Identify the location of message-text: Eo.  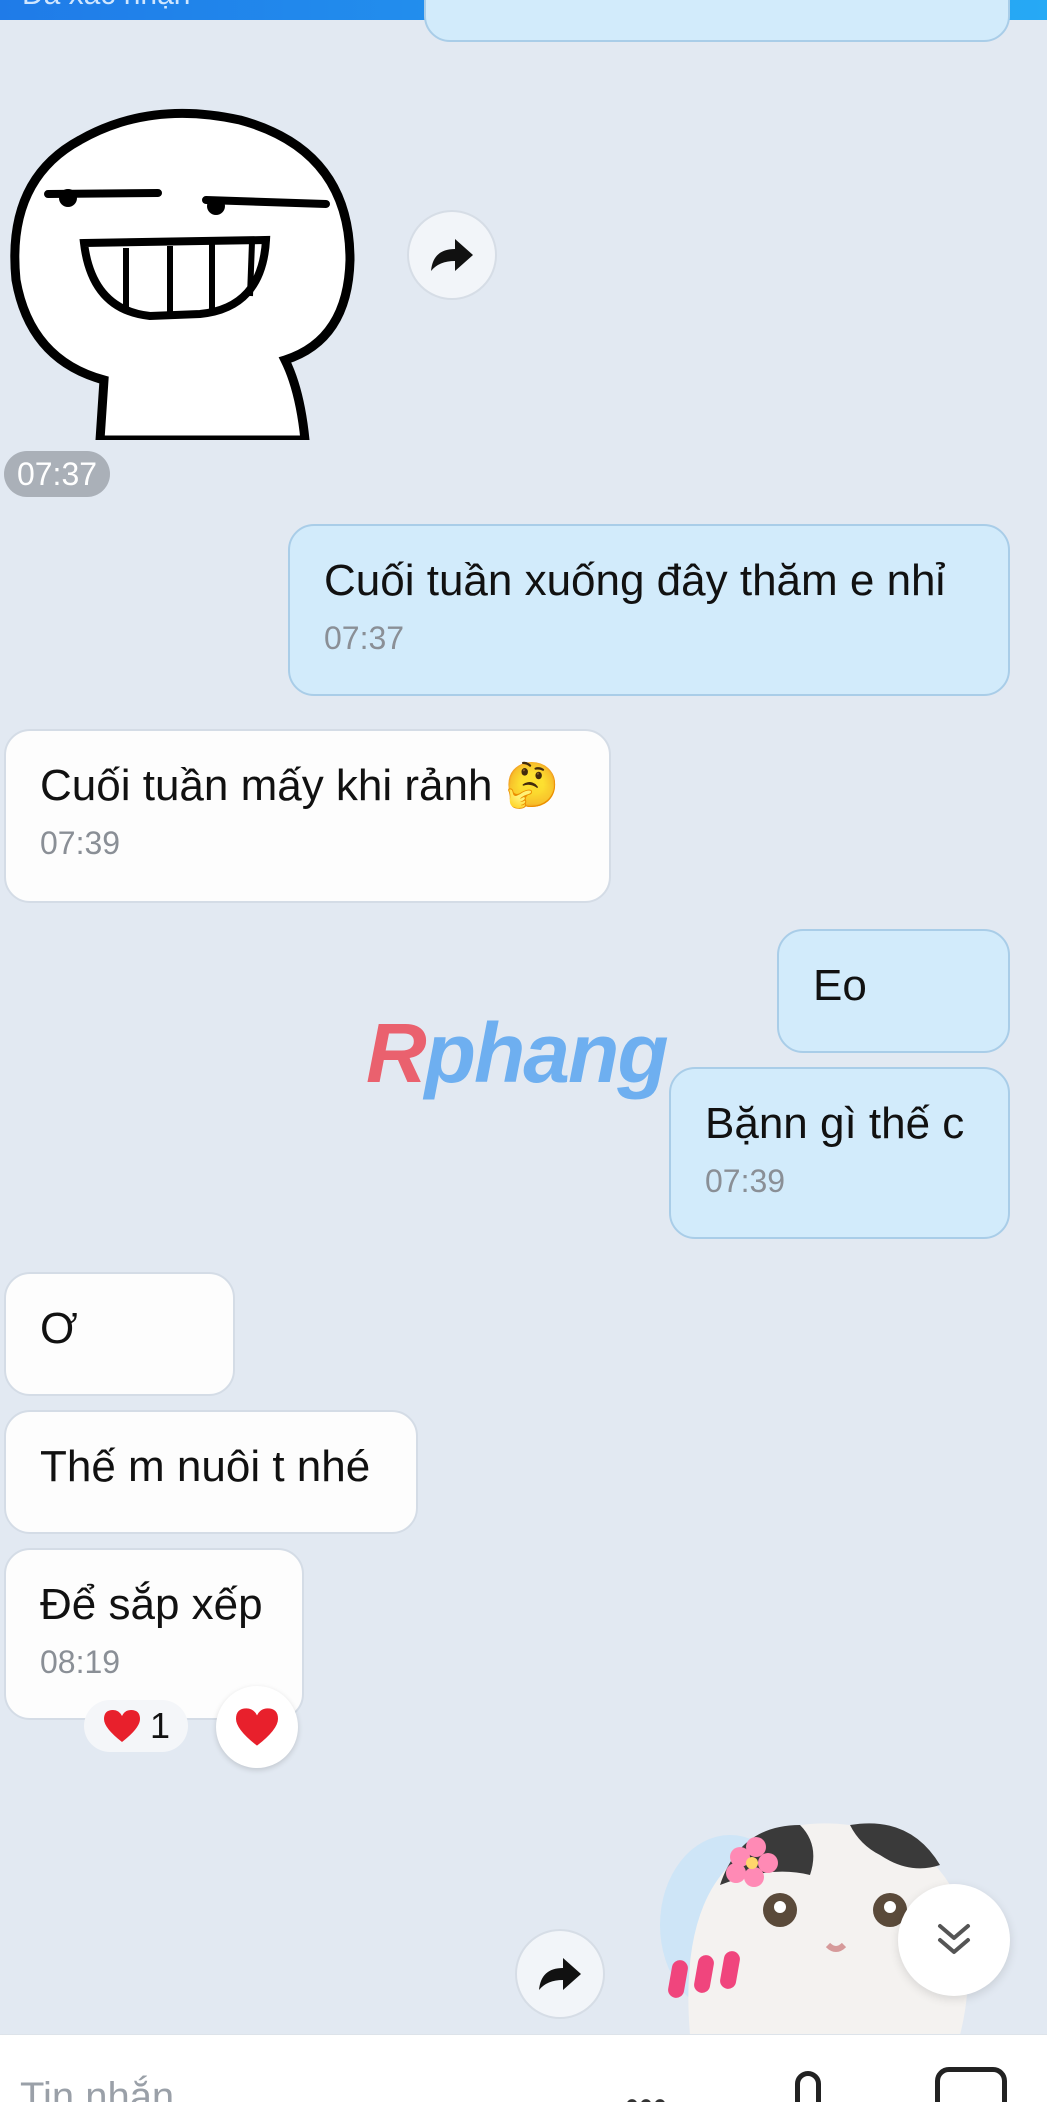
(840, 985).